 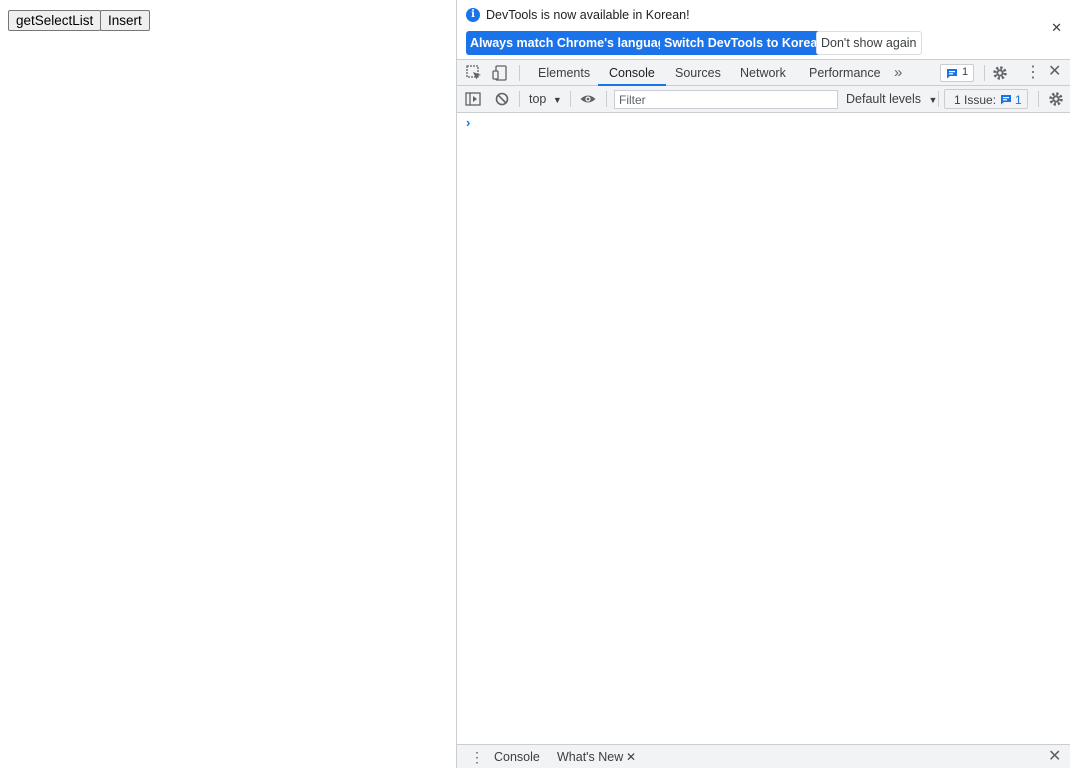 What do you see at coordinates (564, 73) in the screenshot?
I see `tab-elements: Elements` at bounding box center [564, 73].